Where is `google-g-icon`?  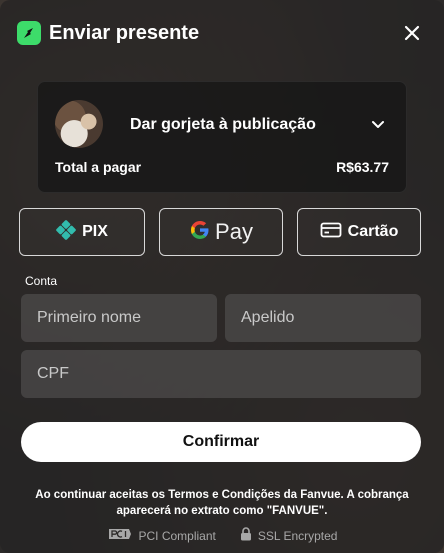
google-g-icon is located at coordinates (200, 232).